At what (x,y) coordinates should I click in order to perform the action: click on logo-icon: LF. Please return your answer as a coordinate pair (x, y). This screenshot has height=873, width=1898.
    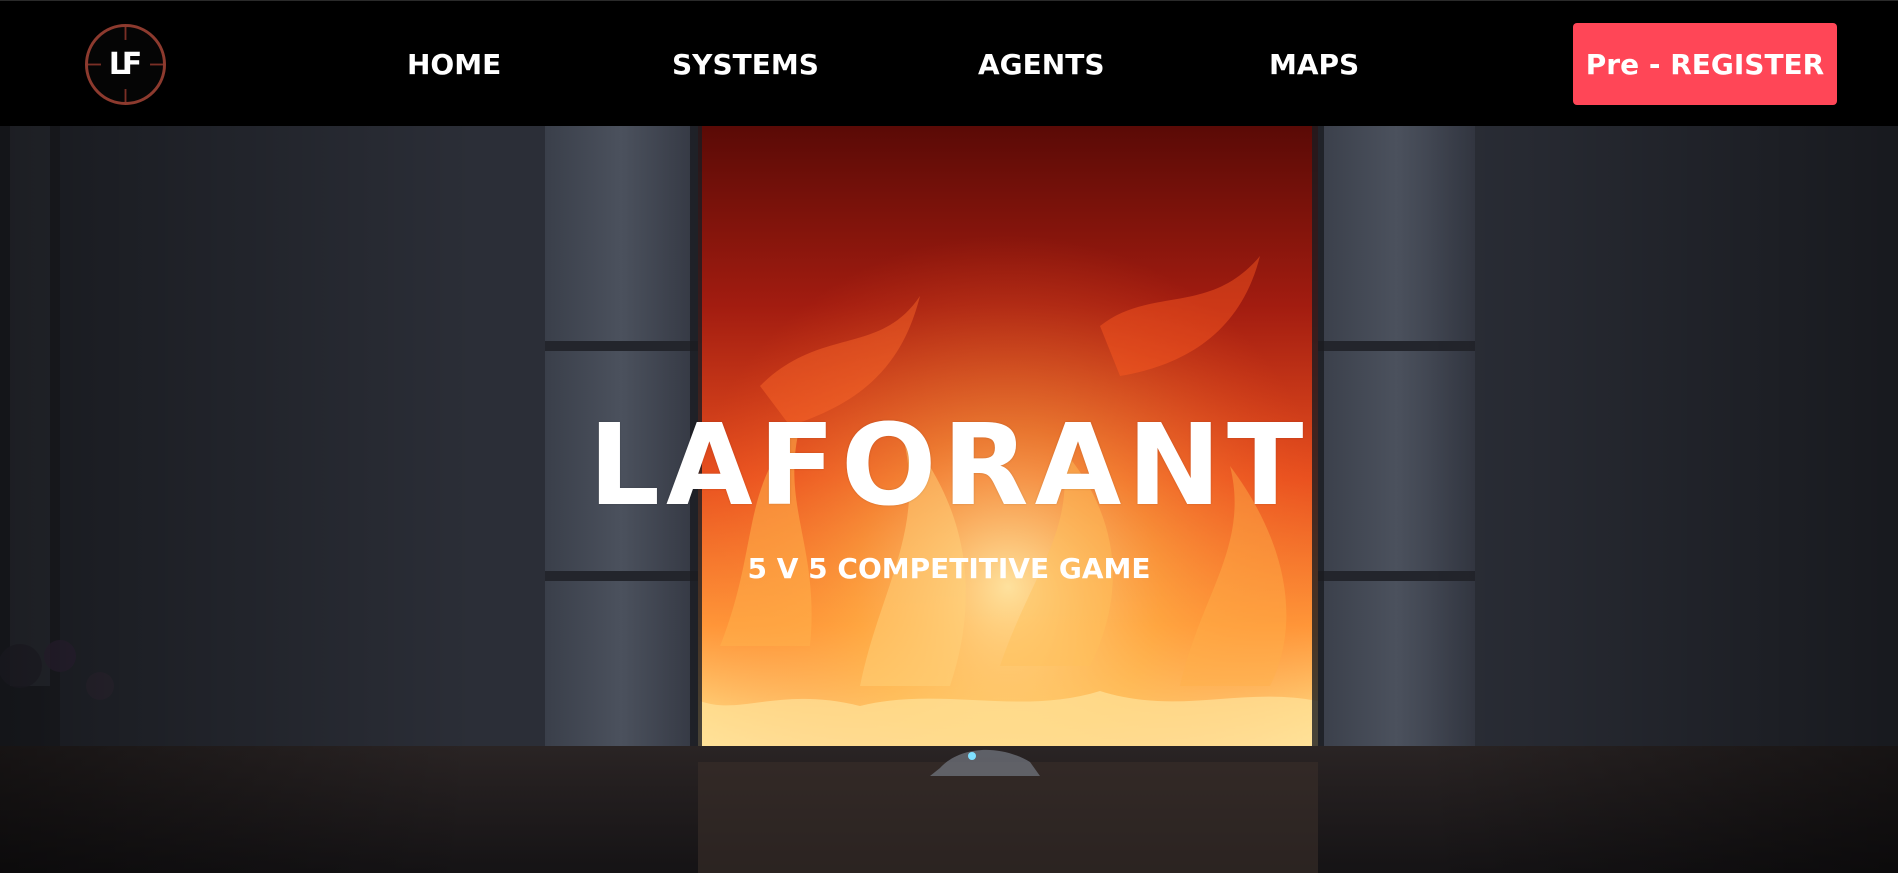
    Looking at the image, I should click on (125, 64).